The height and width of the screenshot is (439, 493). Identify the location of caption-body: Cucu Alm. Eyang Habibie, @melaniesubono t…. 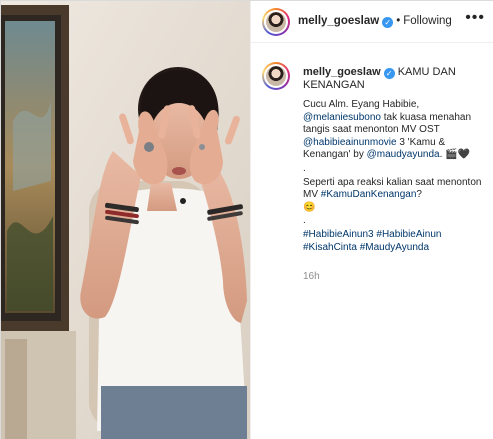
(396, 177).